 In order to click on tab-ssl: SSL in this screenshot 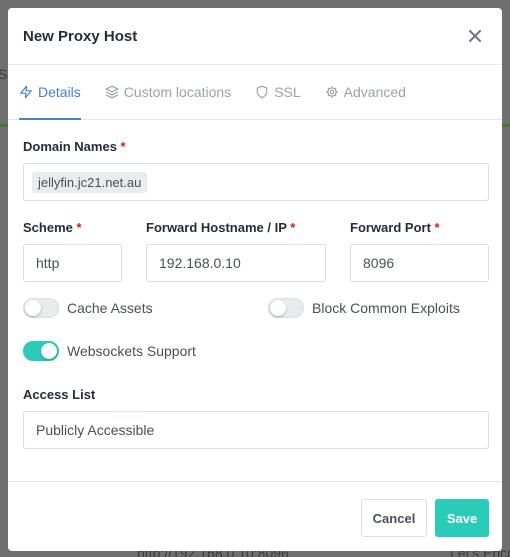, I will do `click(278, 92)`.